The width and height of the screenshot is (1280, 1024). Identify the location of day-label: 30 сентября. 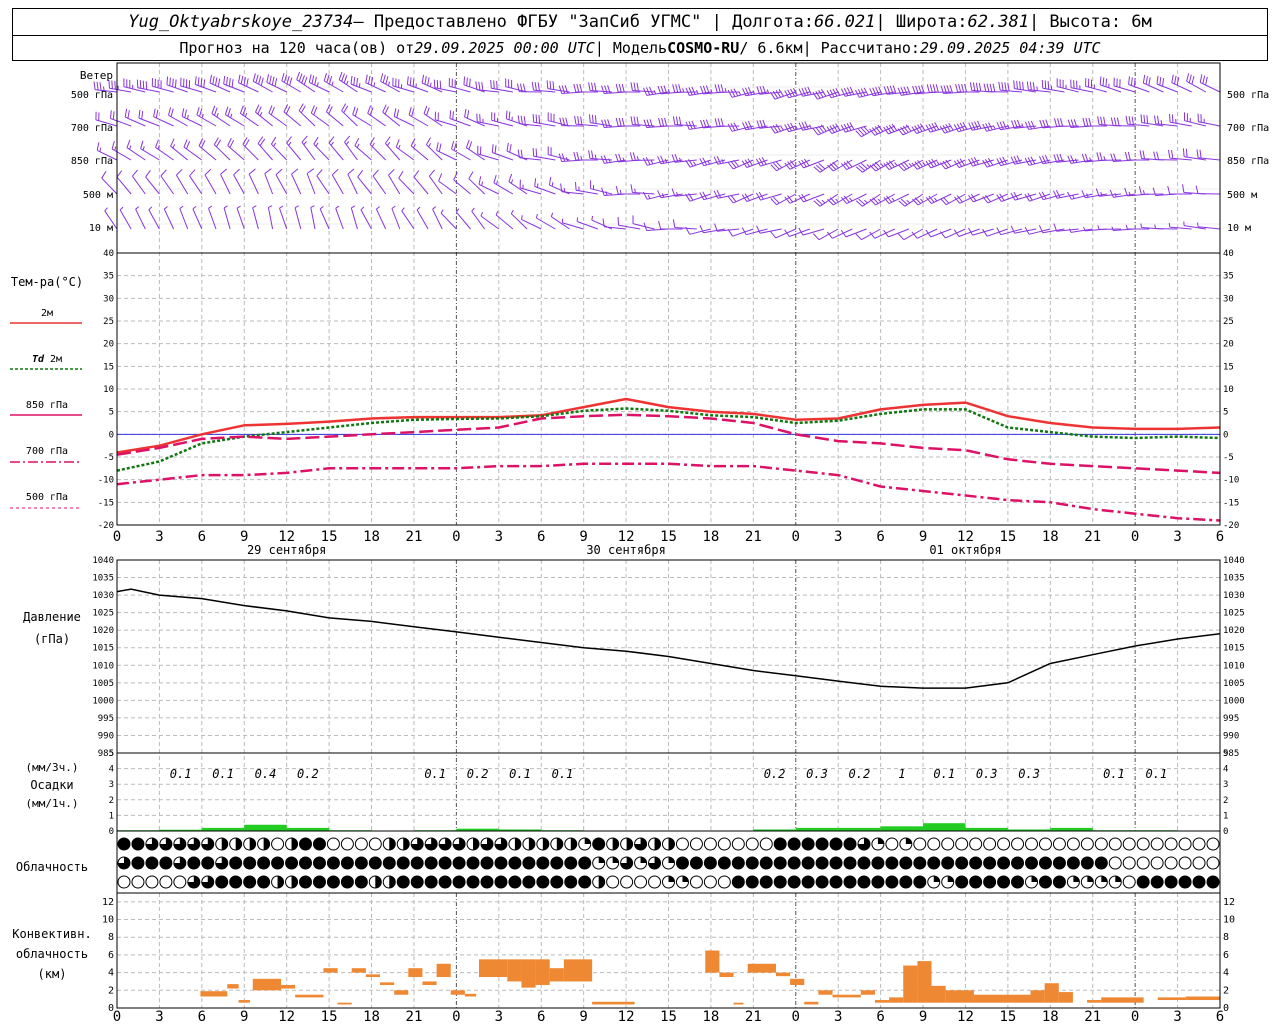
(625, 550).